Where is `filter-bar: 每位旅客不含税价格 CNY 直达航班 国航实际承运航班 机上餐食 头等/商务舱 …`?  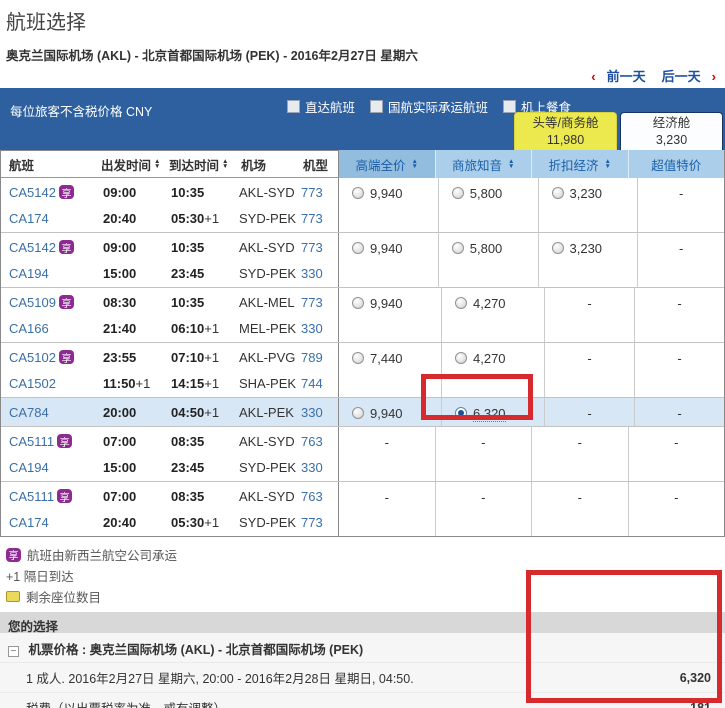
filter-bar: 每位旅客不含税价格 CNY 直达航班 国航实际承运航班 机上餐食 头等/商务舱 … is located at coordinates (362, 119).